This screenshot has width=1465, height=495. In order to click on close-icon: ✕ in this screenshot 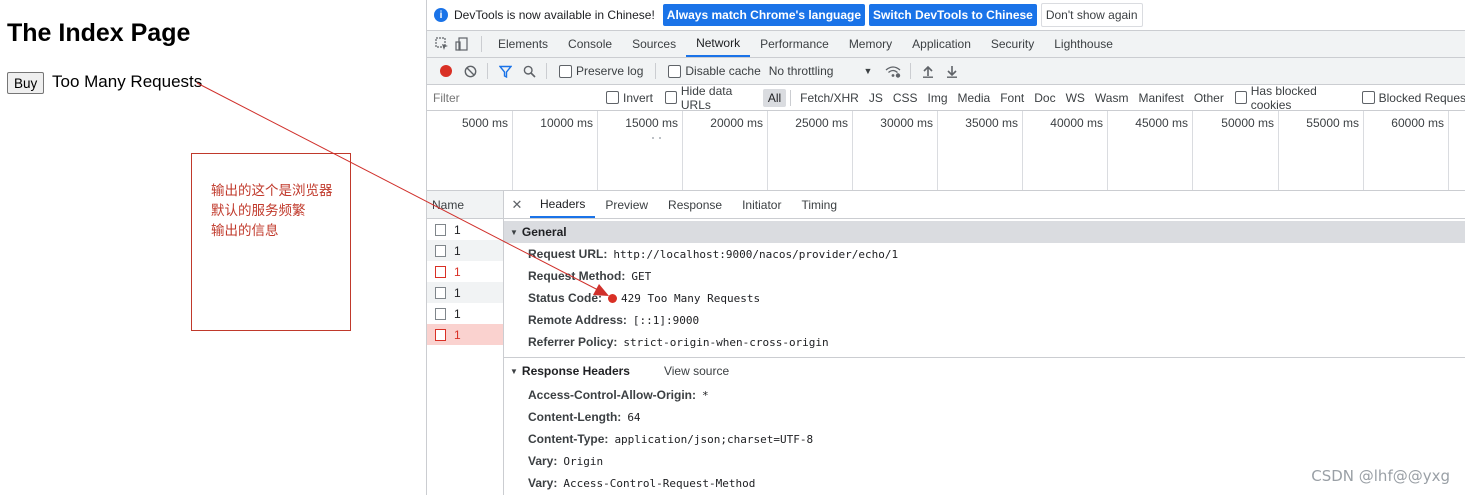, I will do `click(517, 205)`.